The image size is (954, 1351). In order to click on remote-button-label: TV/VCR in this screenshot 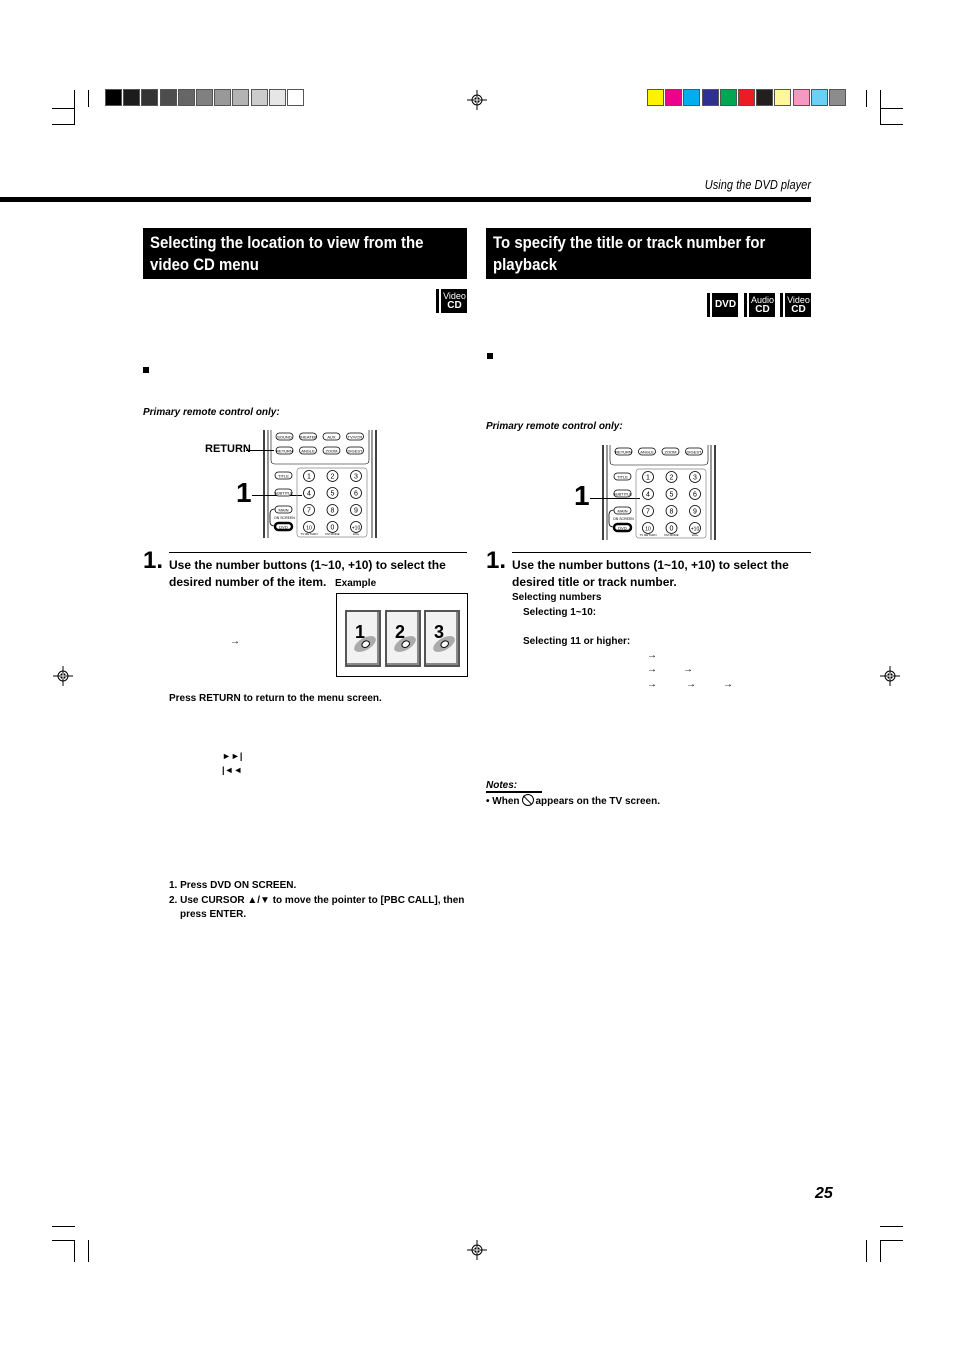, I will do `click(355, 437)`.